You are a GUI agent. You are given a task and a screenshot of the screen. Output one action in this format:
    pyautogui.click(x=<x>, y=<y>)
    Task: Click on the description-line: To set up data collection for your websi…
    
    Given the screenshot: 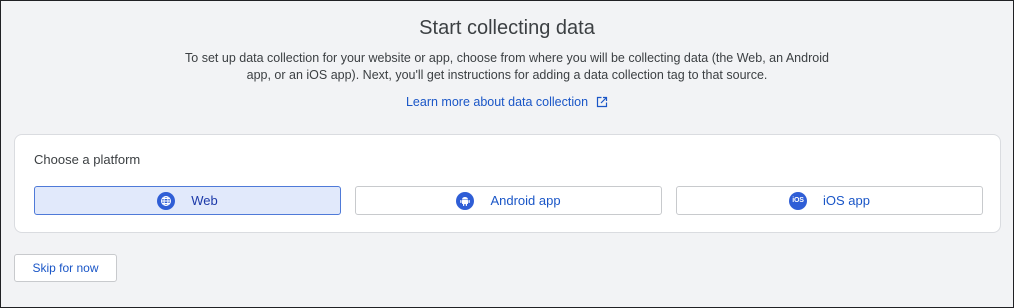 What is the action you would take?
    pyautogui.click(x=507, y=58)
    